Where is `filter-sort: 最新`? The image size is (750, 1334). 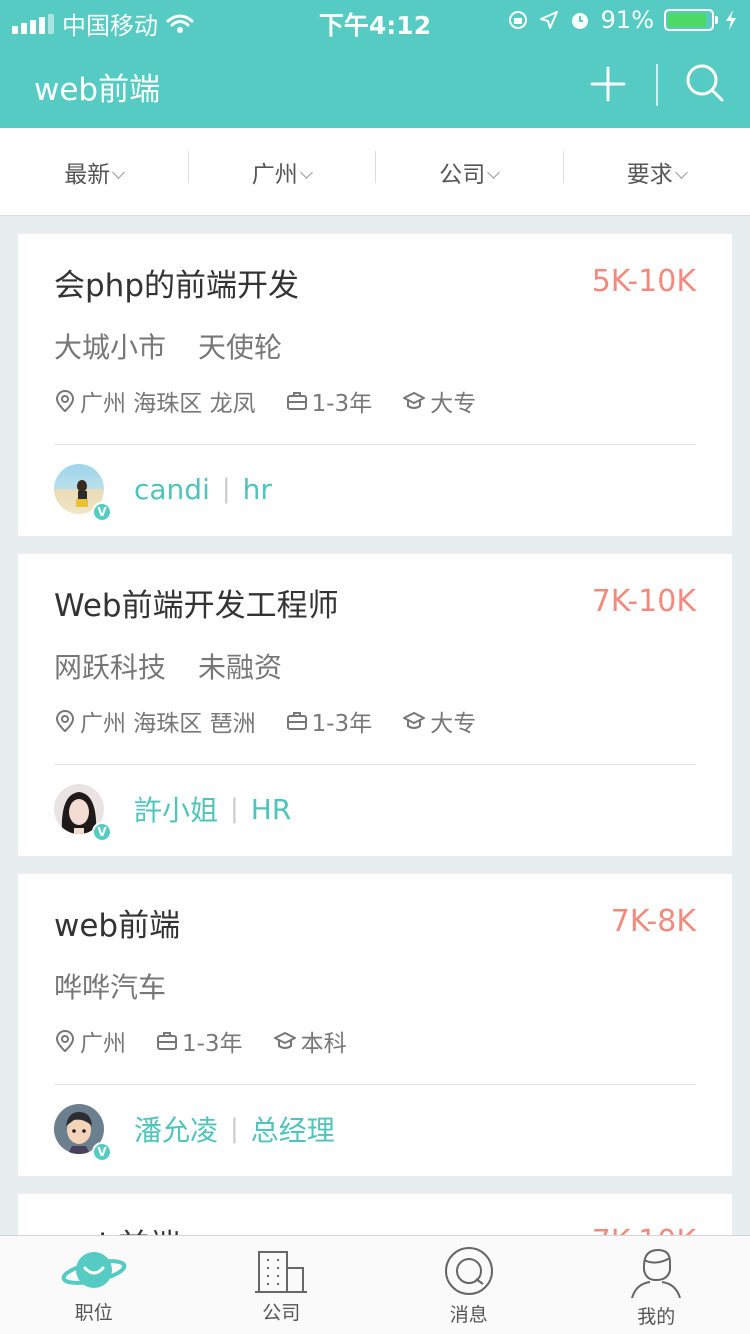
filter-sort: 最新 is located at coordinates (94, 172).